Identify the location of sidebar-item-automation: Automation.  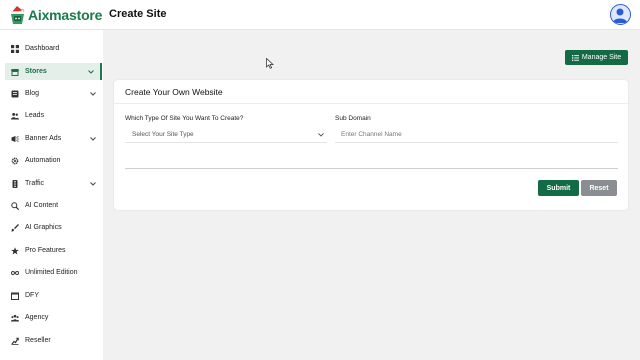
(53, 160).